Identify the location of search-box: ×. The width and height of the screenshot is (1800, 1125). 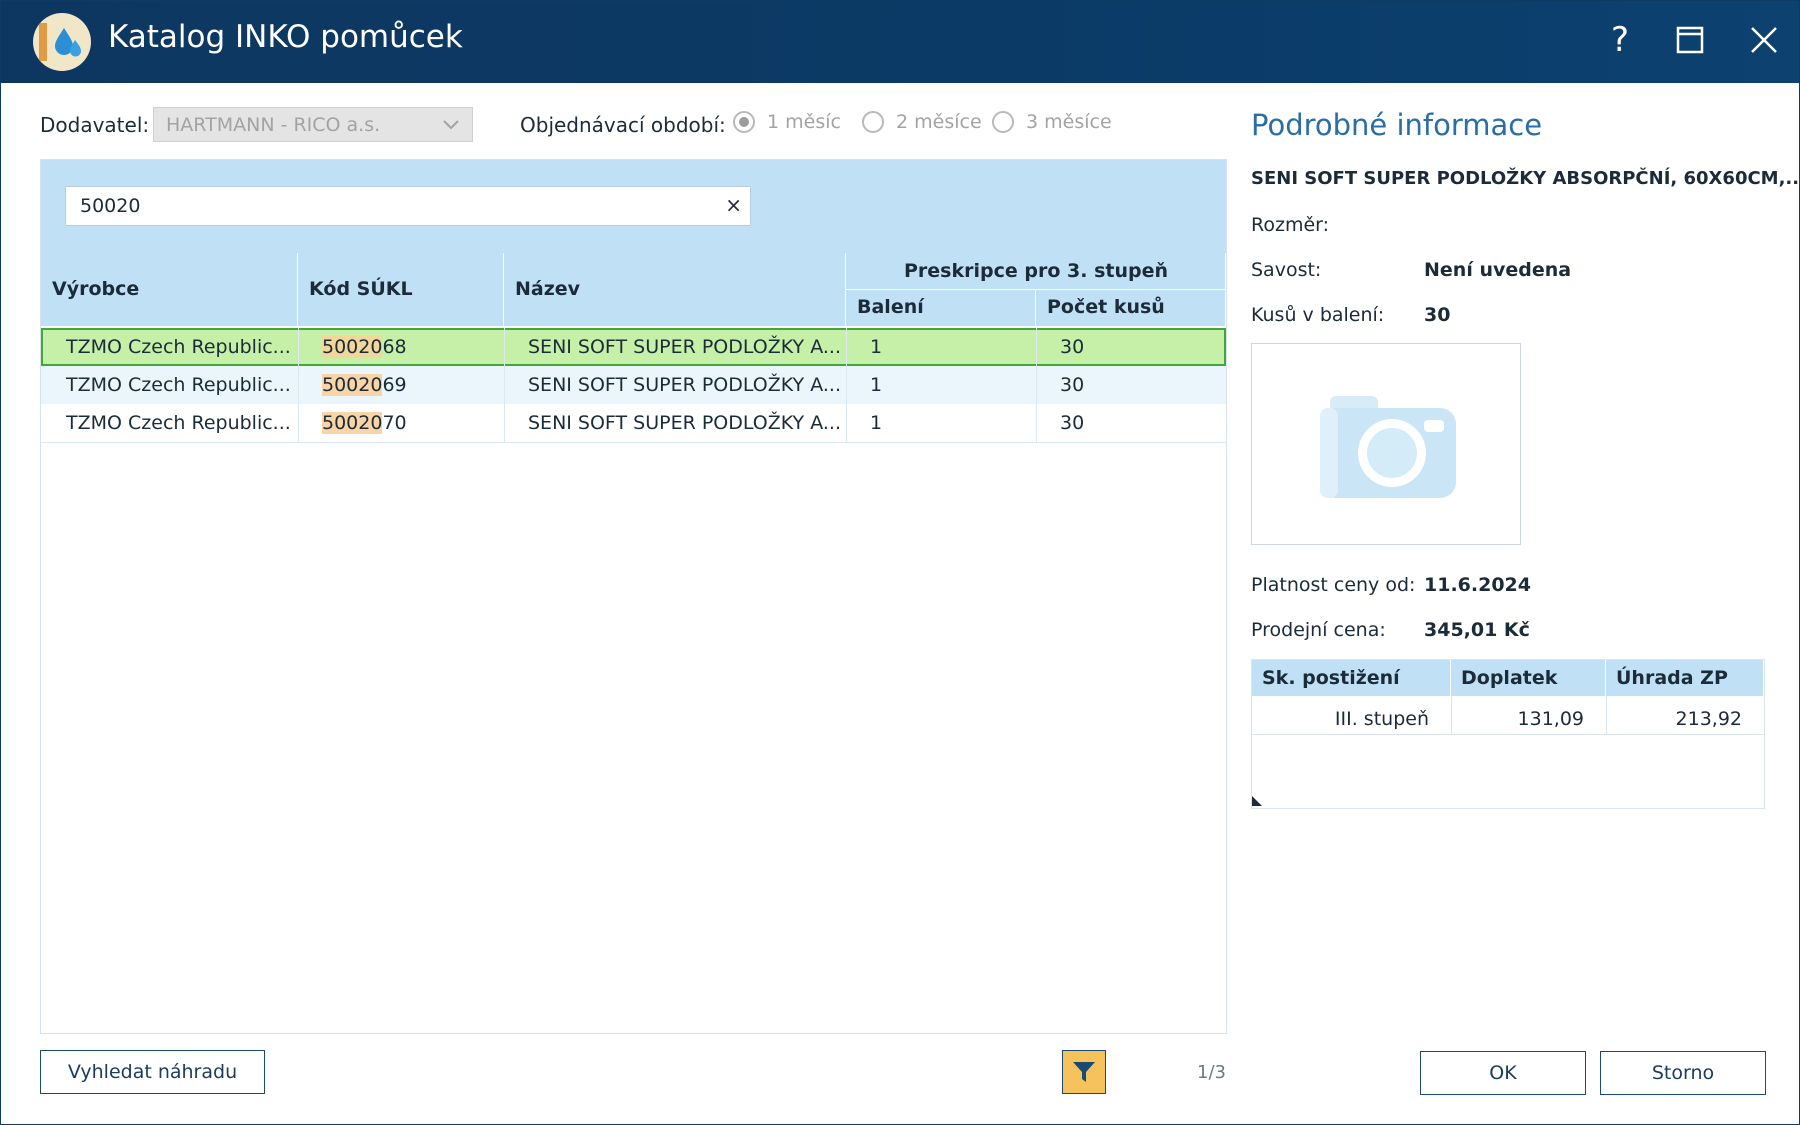
(408, 206).